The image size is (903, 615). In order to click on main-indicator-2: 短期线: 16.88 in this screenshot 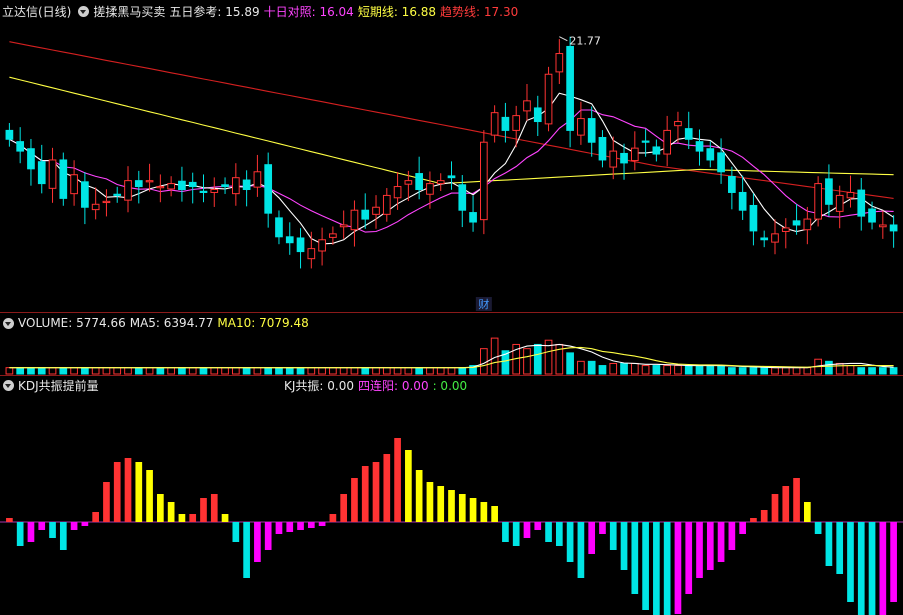, I will do `click(397, 11)`.